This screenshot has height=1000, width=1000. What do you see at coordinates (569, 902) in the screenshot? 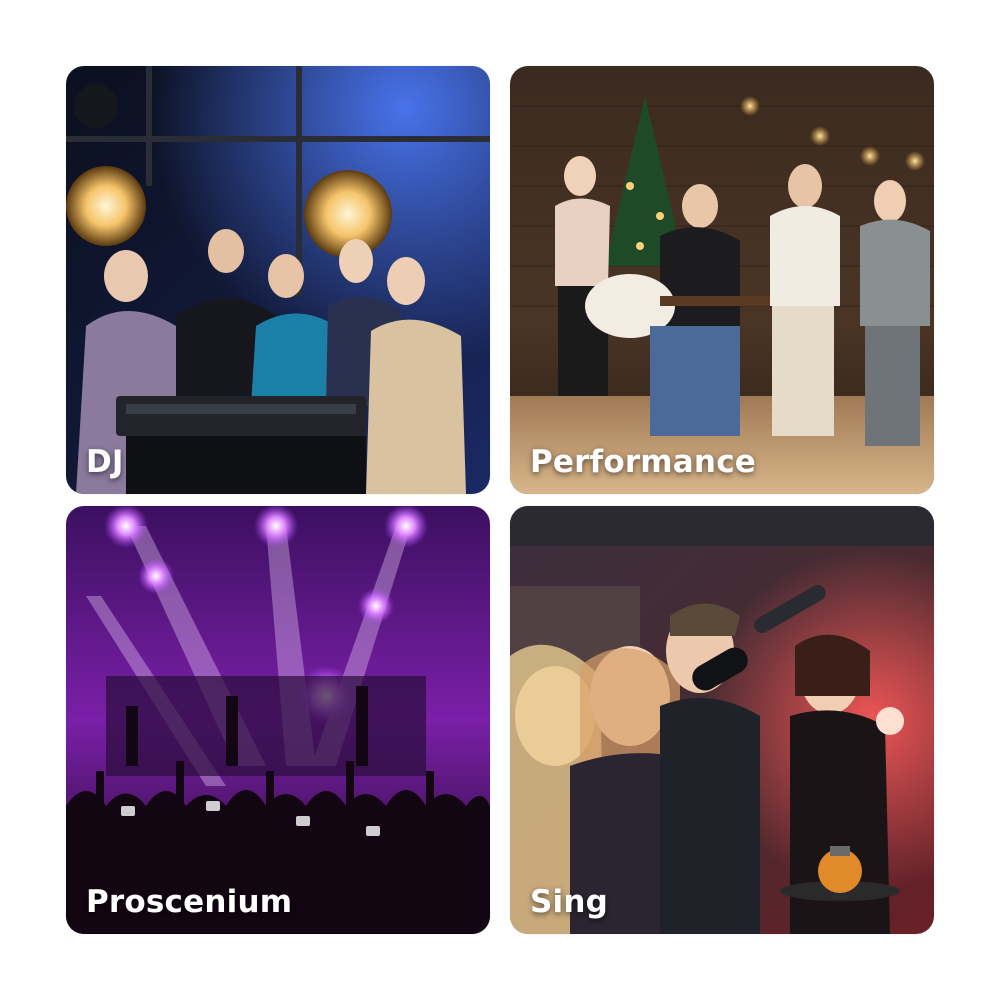
I see `tile-label-sing: Sing` at bounding box center [569, 902].